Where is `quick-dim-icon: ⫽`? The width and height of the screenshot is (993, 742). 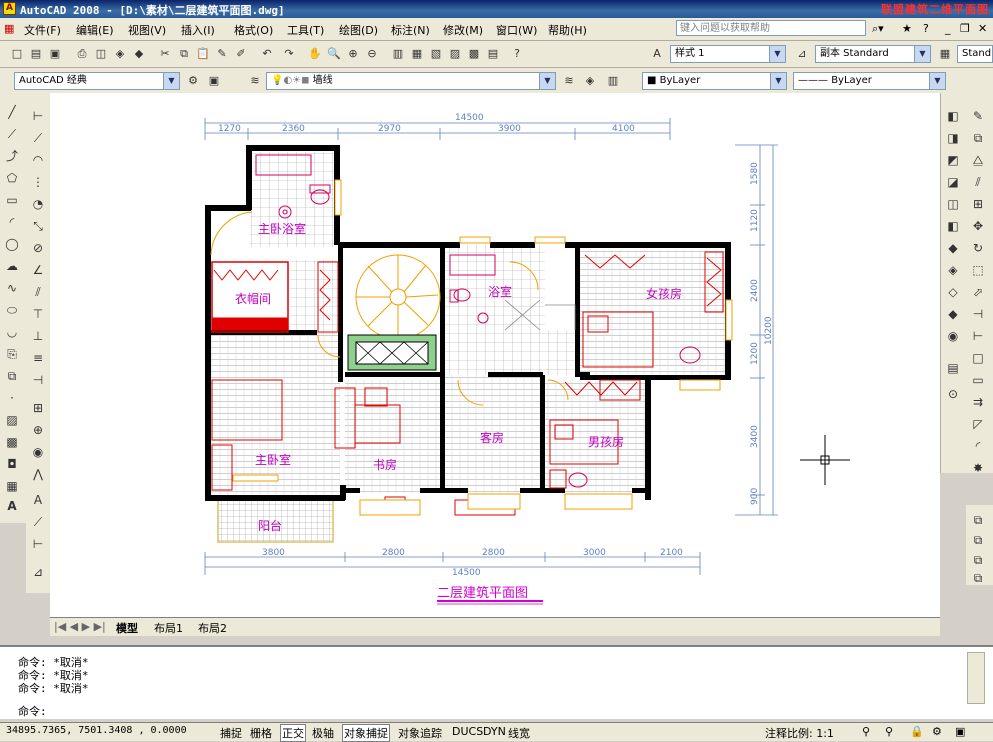 quick-dim-icon: ⫽ is located at coordinates (38, 292).